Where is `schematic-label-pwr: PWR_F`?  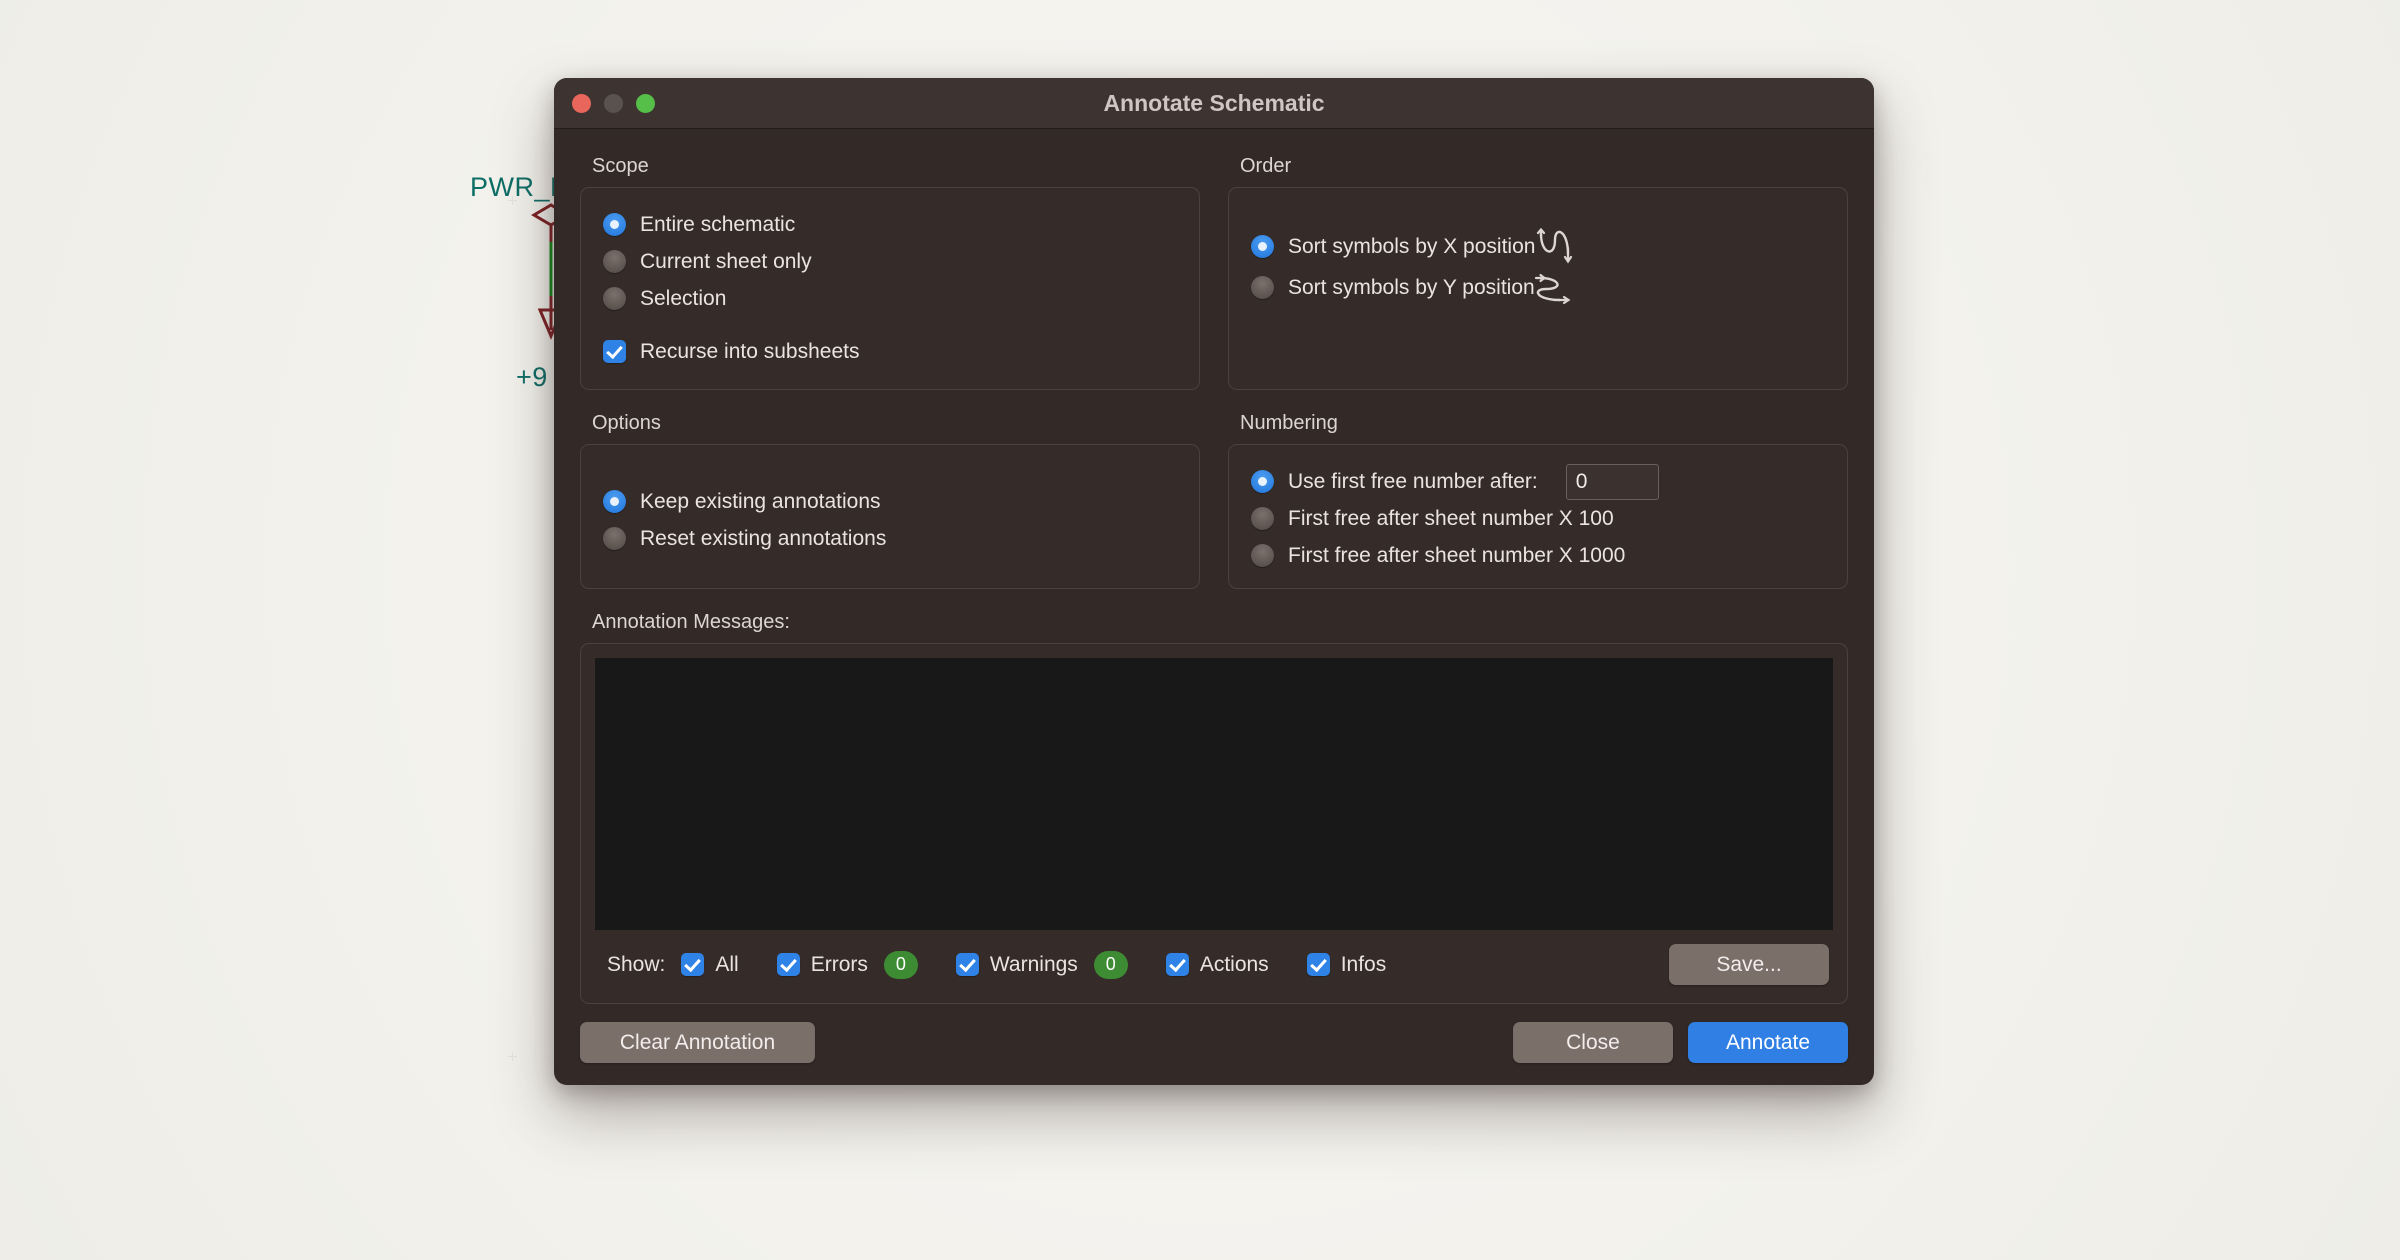
schematic-label-pwr: PWR_F is located at coordinates (518, 187).